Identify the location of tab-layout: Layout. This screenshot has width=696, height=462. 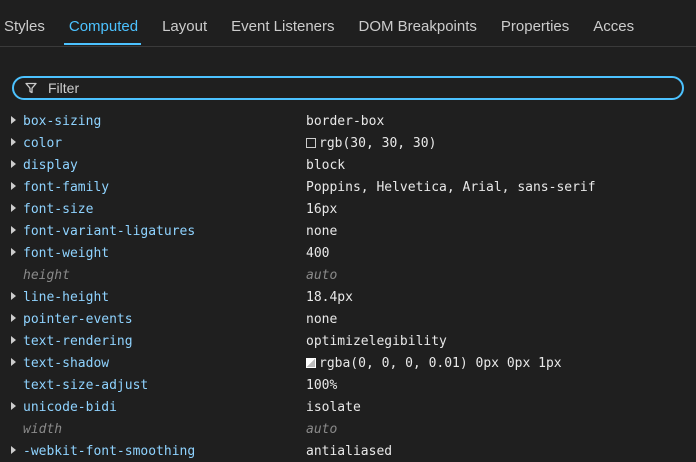
(183, 27).